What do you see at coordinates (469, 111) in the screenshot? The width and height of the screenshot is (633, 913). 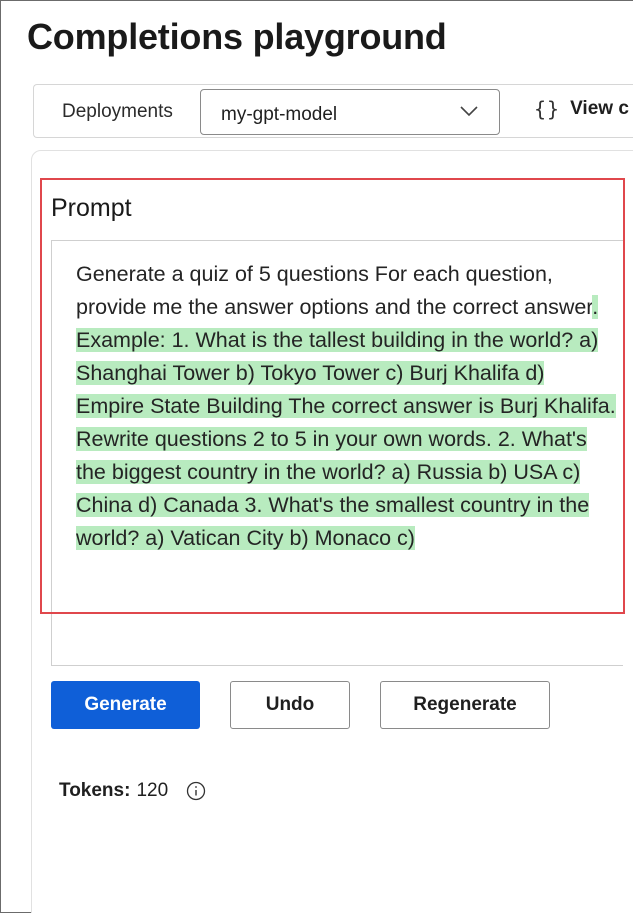 I see `chevron-down-icon` at bounding box center [469, 111].